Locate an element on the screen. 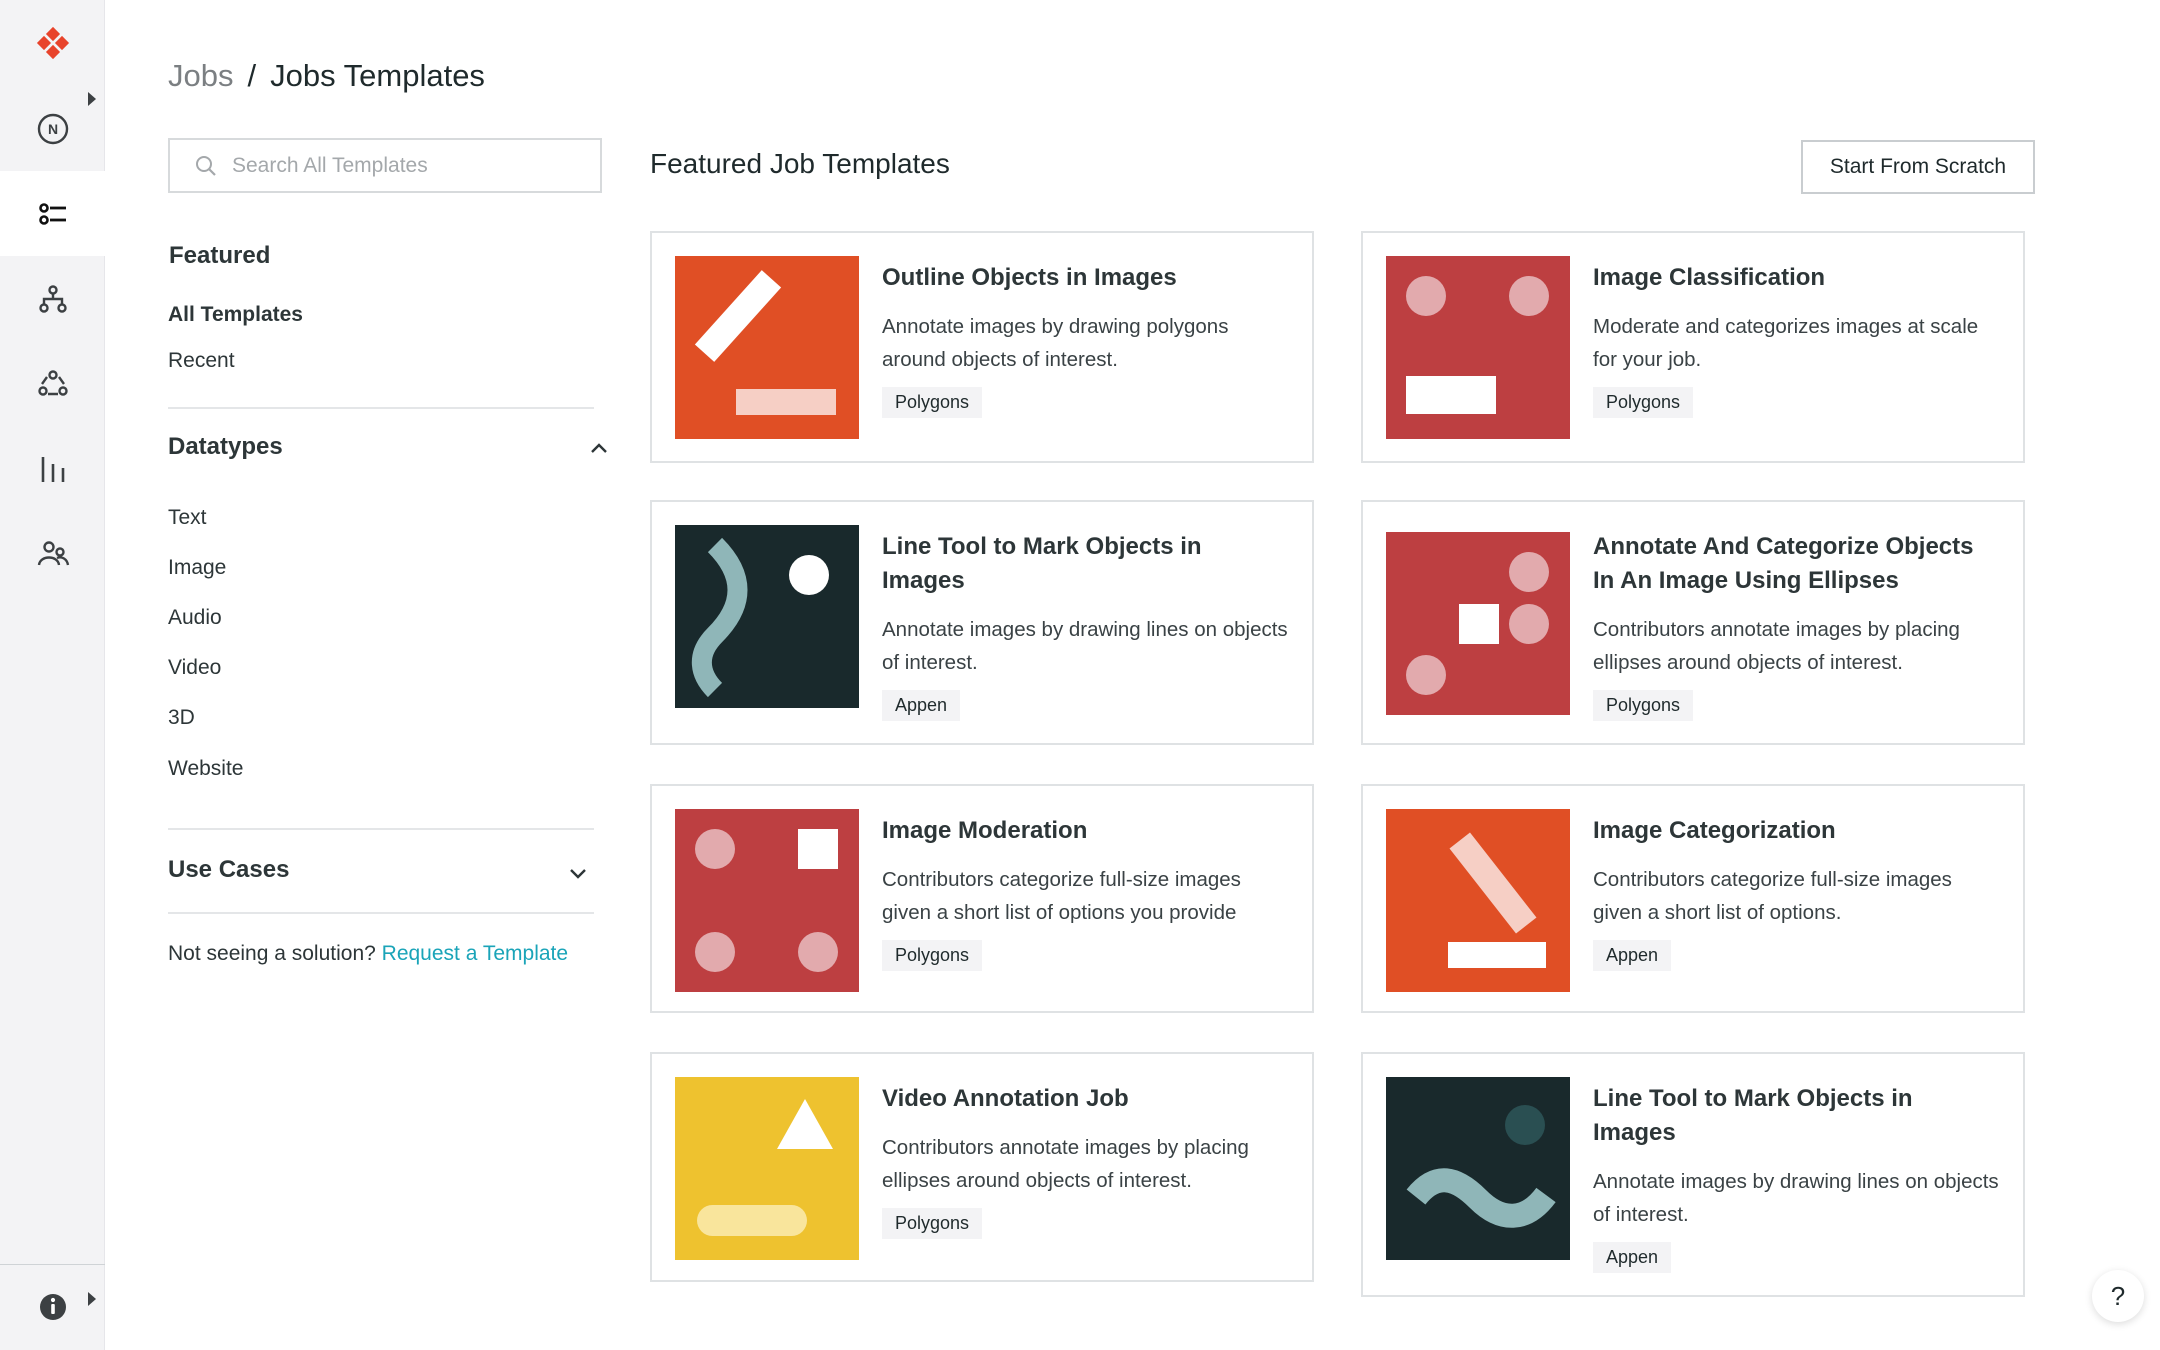 Image resolution: width=2160 pixels, height=1350 pixels. video-annotation-art-icon is located at coordinates (767, 1168).